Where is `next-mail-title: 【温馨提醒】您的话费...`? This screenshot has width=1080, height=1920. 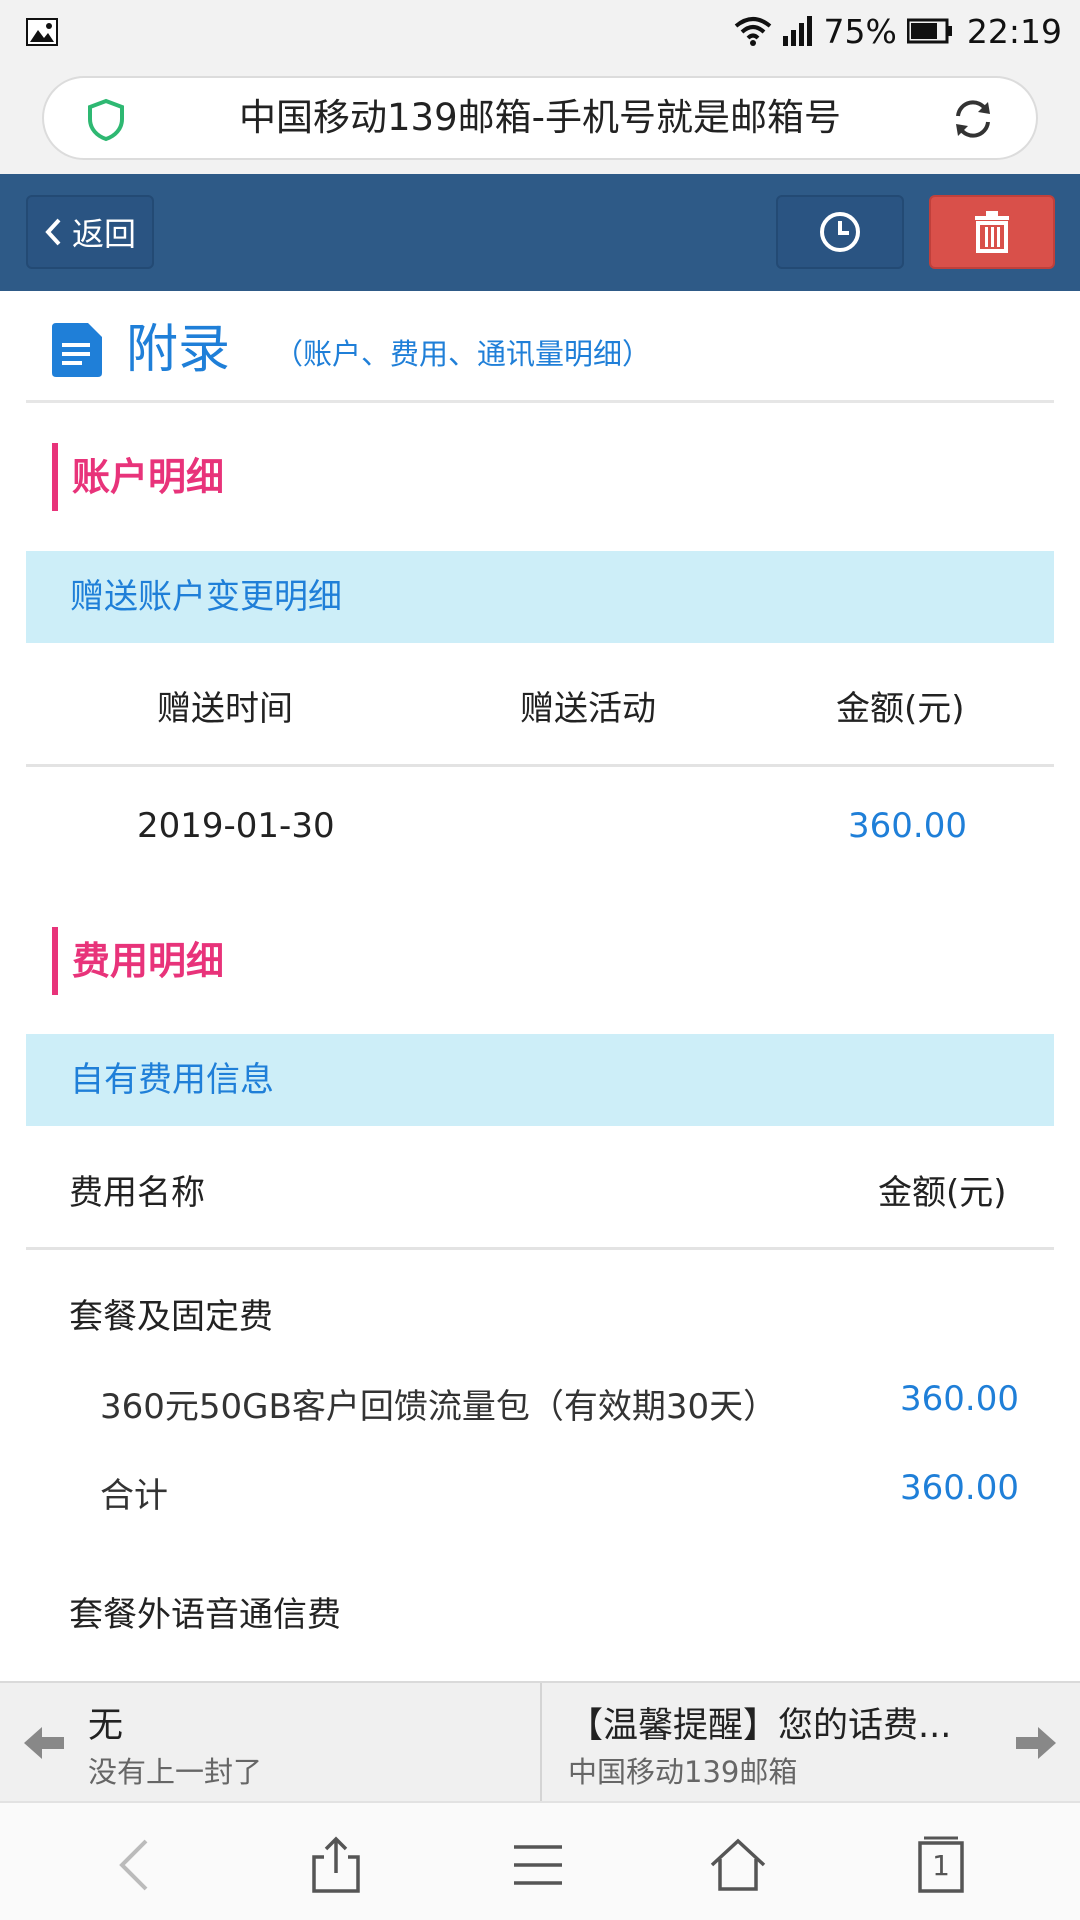 next-mail-title: 【温馨提醒】您的话费... is located at coordinates (760, 1726).